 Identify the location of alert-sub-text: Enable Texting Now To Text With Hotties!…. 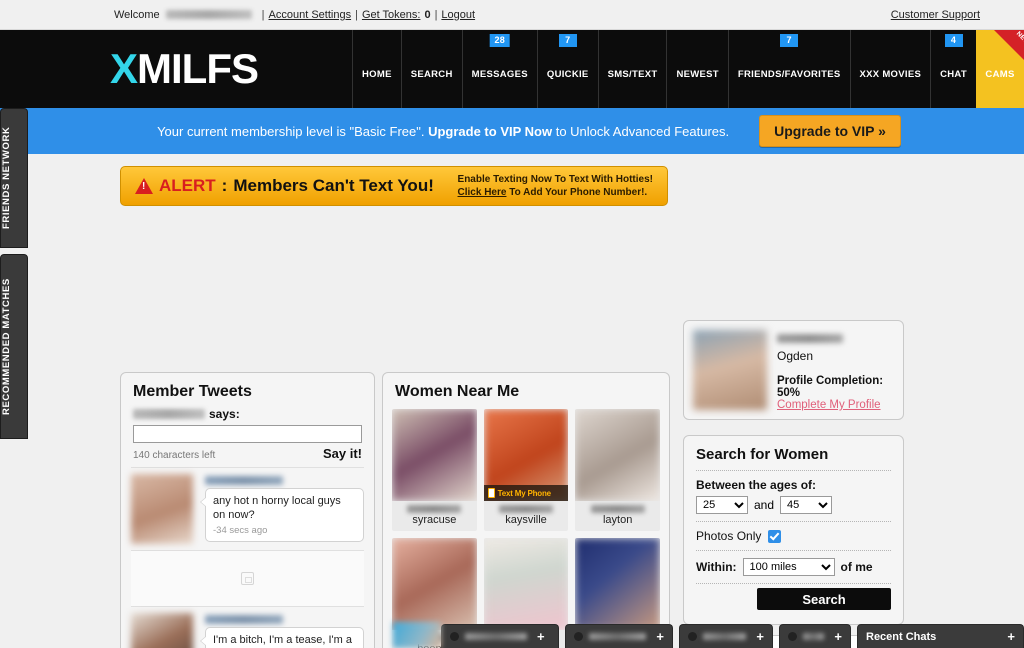
(555, 186).